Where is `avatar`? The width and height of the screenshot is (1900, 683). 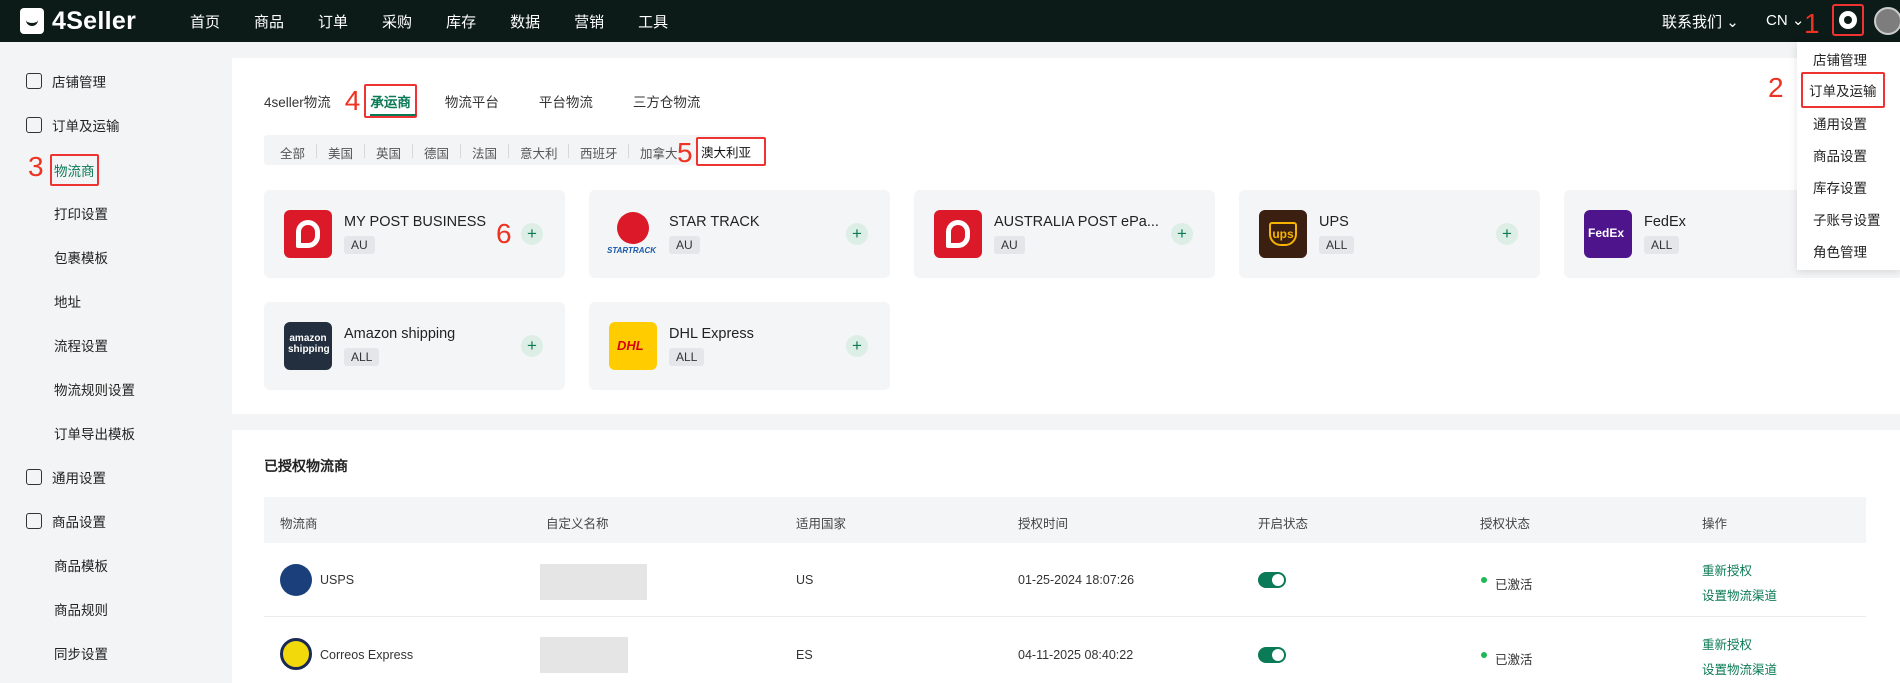
avatar is located at coordinates (1887, 21).